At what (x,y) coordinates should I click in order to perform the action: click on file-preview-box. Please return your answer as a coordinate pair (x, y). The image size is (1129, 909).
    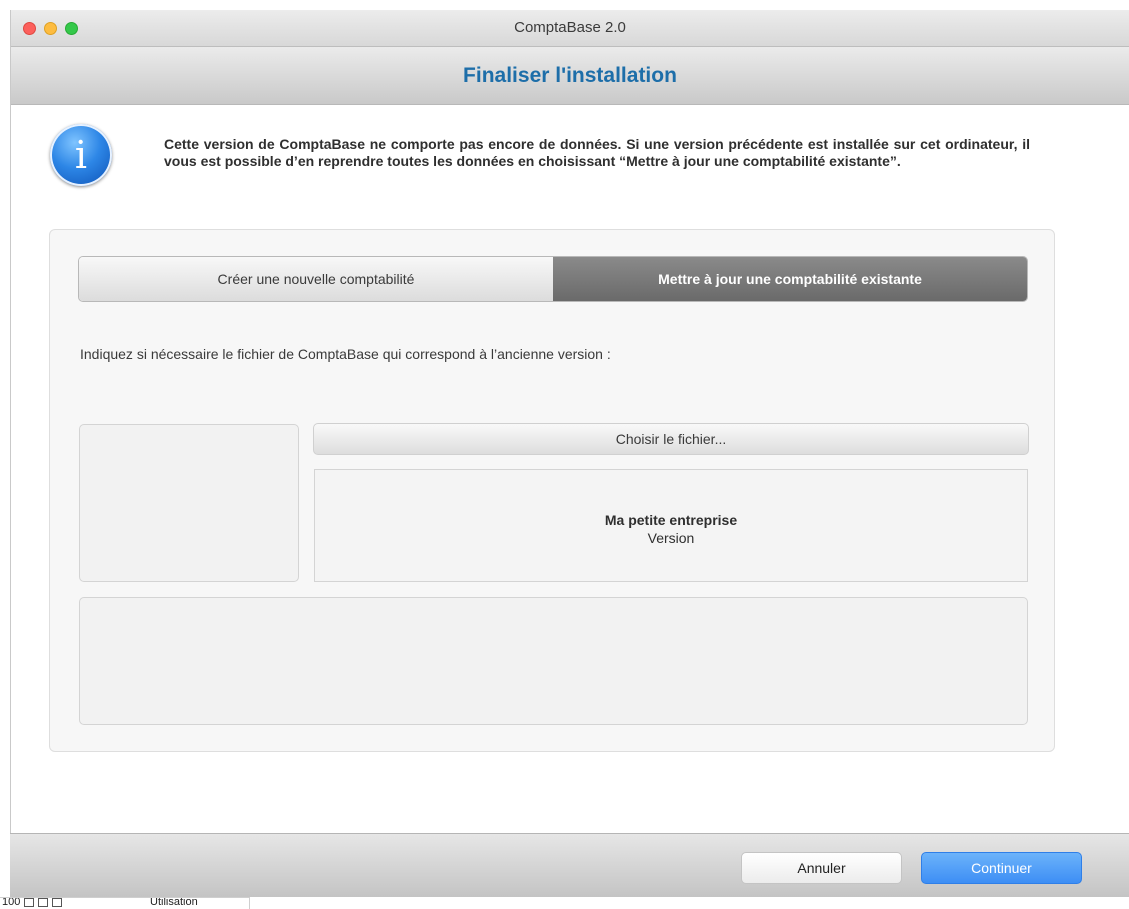
    Looking at the image, I should click on (189, 503).